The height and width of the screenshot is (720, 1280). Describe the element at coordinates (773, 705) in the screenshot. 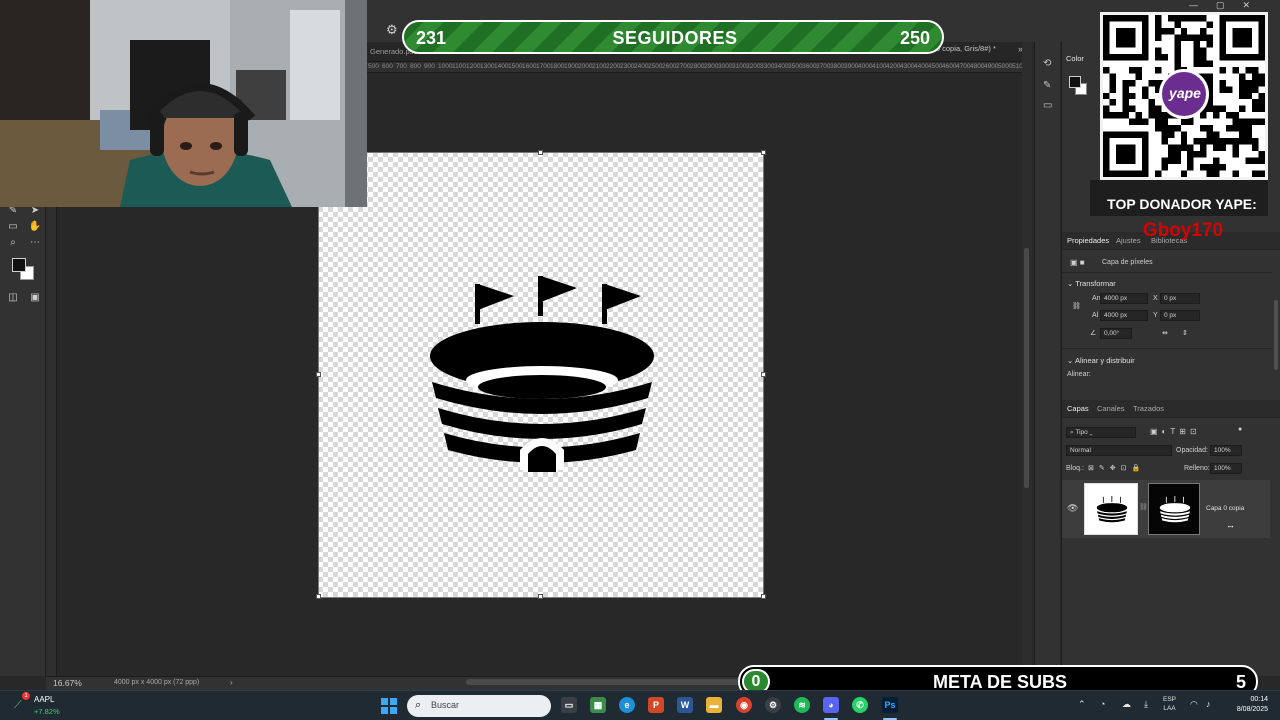

I see `settings-icon: ⚙` at that location.